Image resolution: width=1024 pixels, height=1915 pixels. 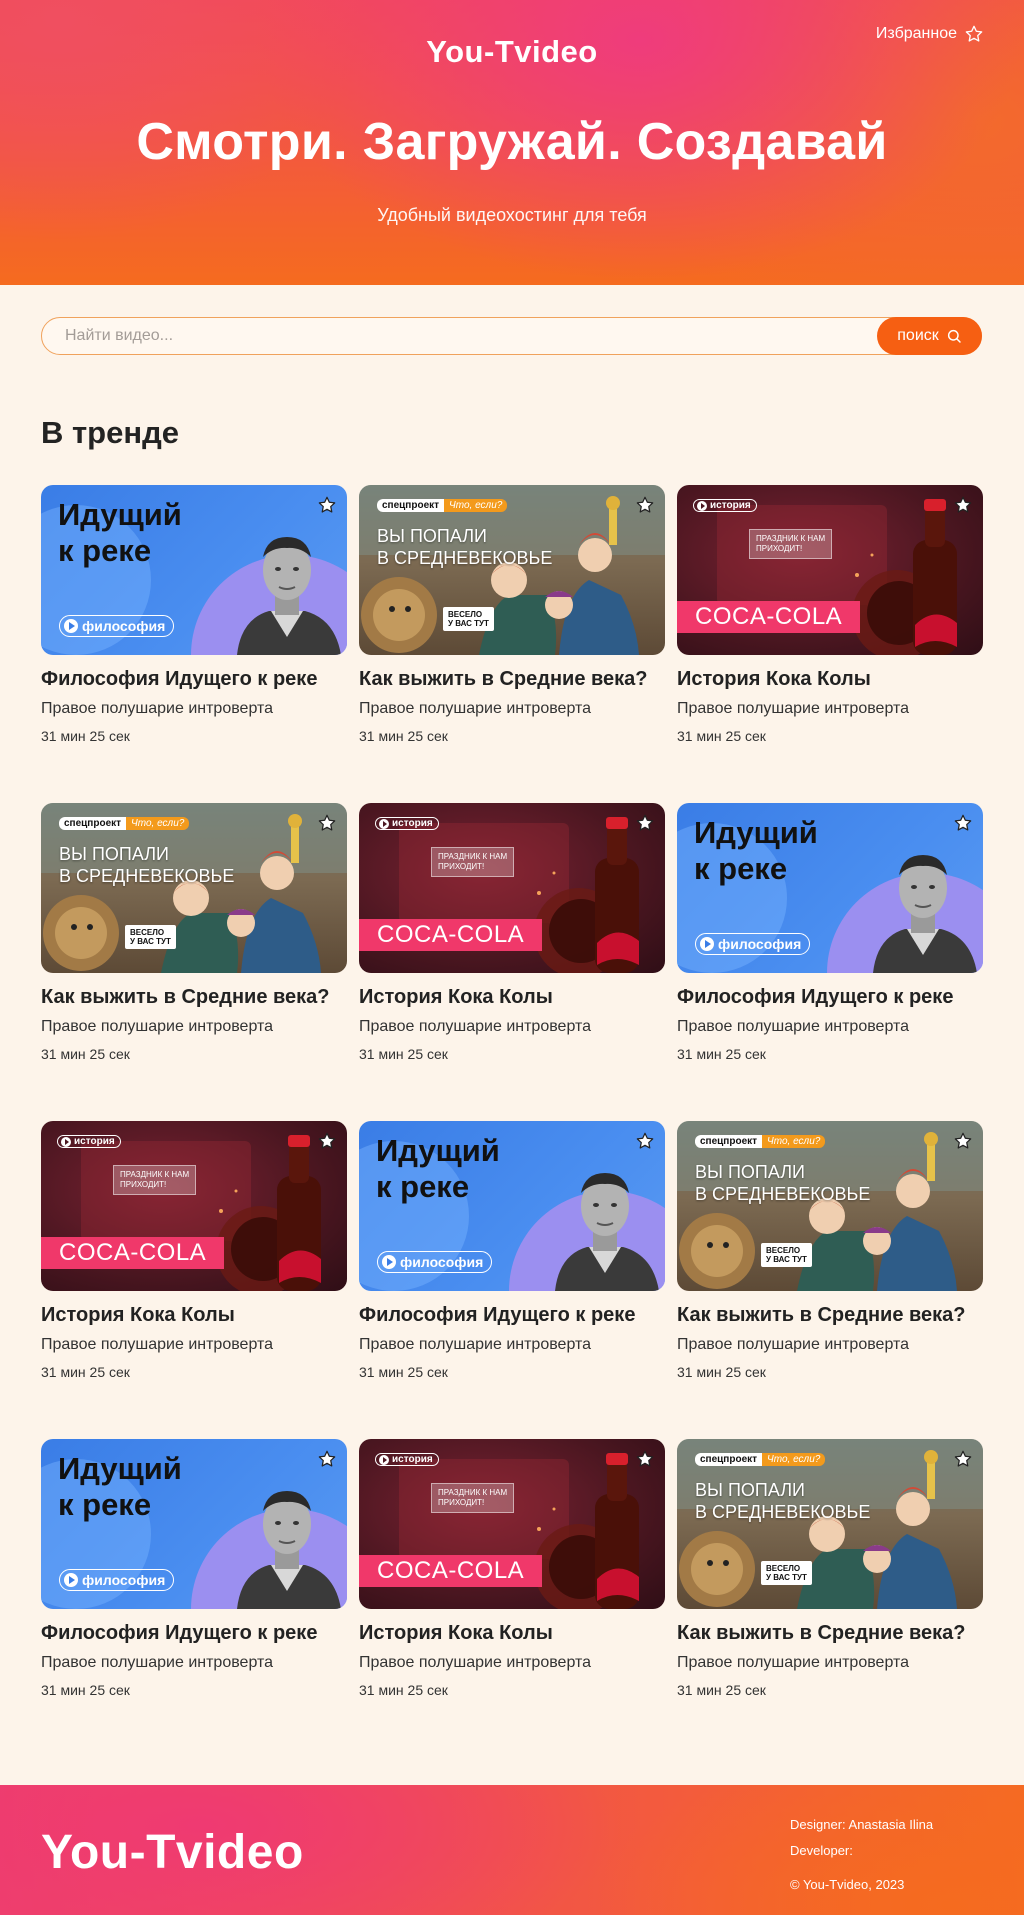 I want to click on footer-logo: You-Tvideo, so click(x=172, y=1852).